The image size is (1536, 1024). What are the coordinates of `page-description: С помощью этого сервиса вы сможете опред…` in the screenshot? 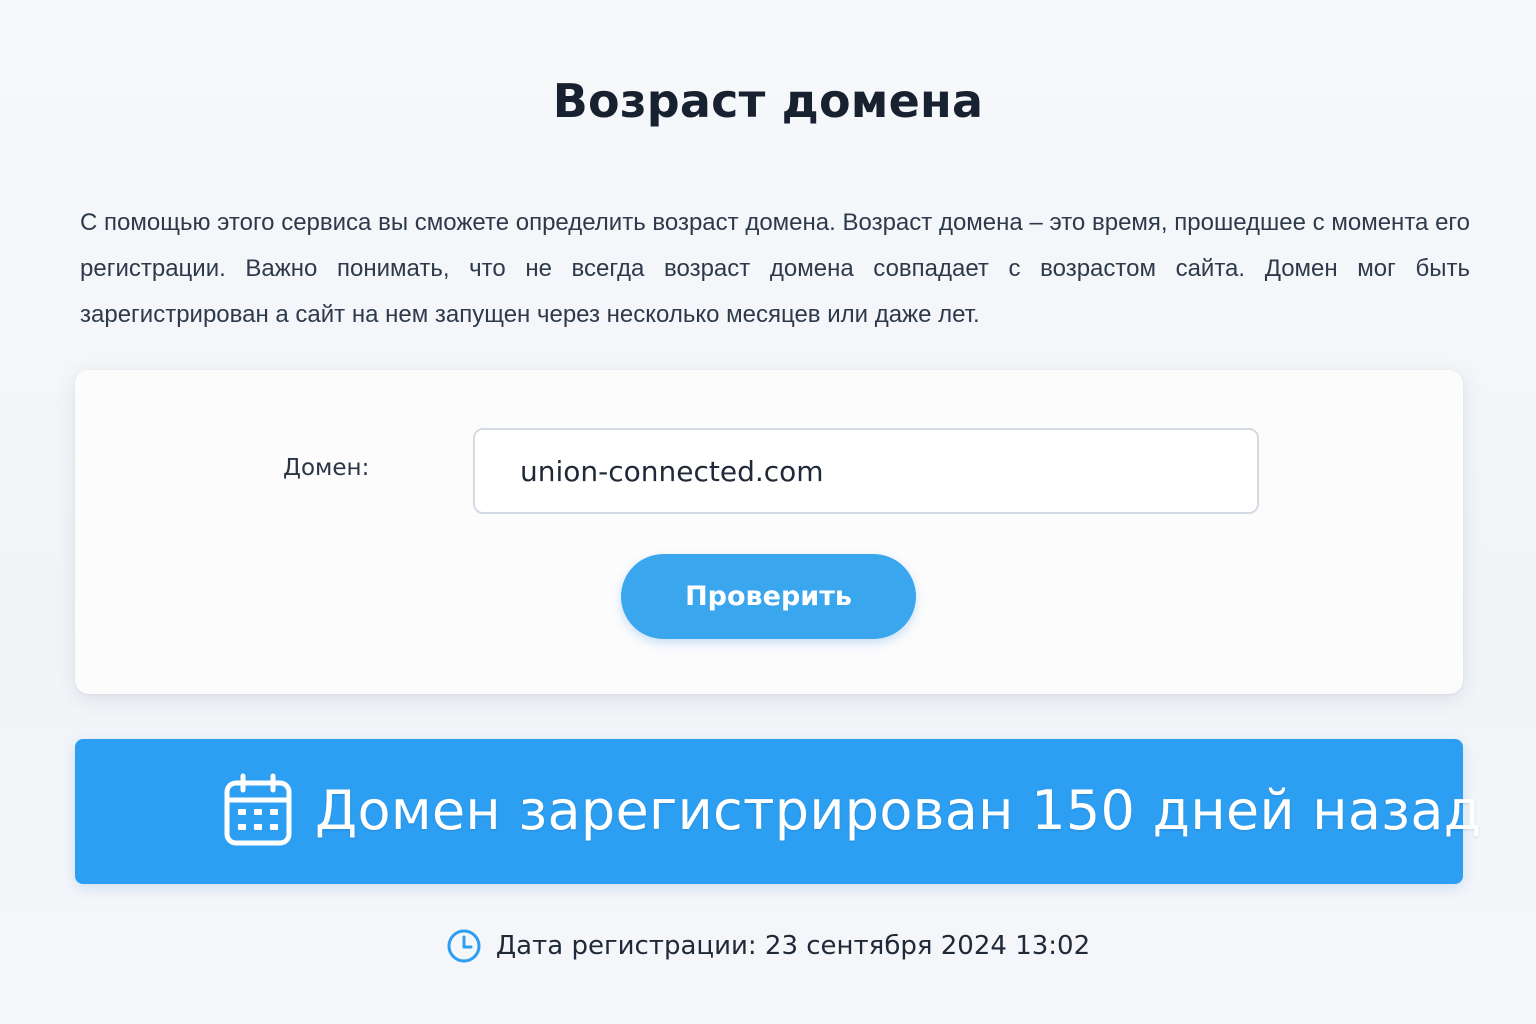 It's located at (775, 268).